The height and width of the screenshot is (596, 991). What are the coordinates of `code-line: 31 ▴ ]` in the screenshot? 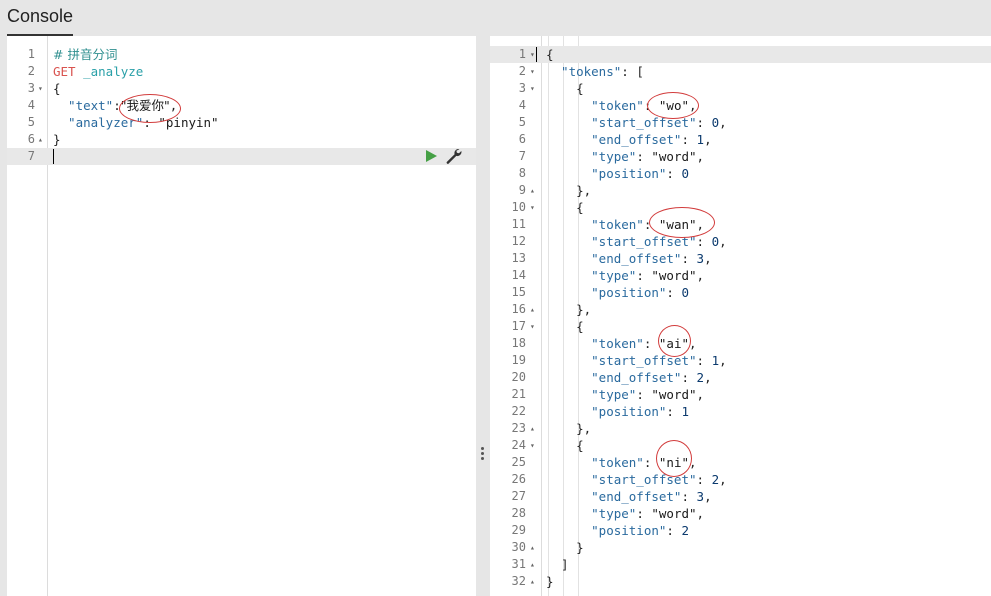 It's located at (740, 564).